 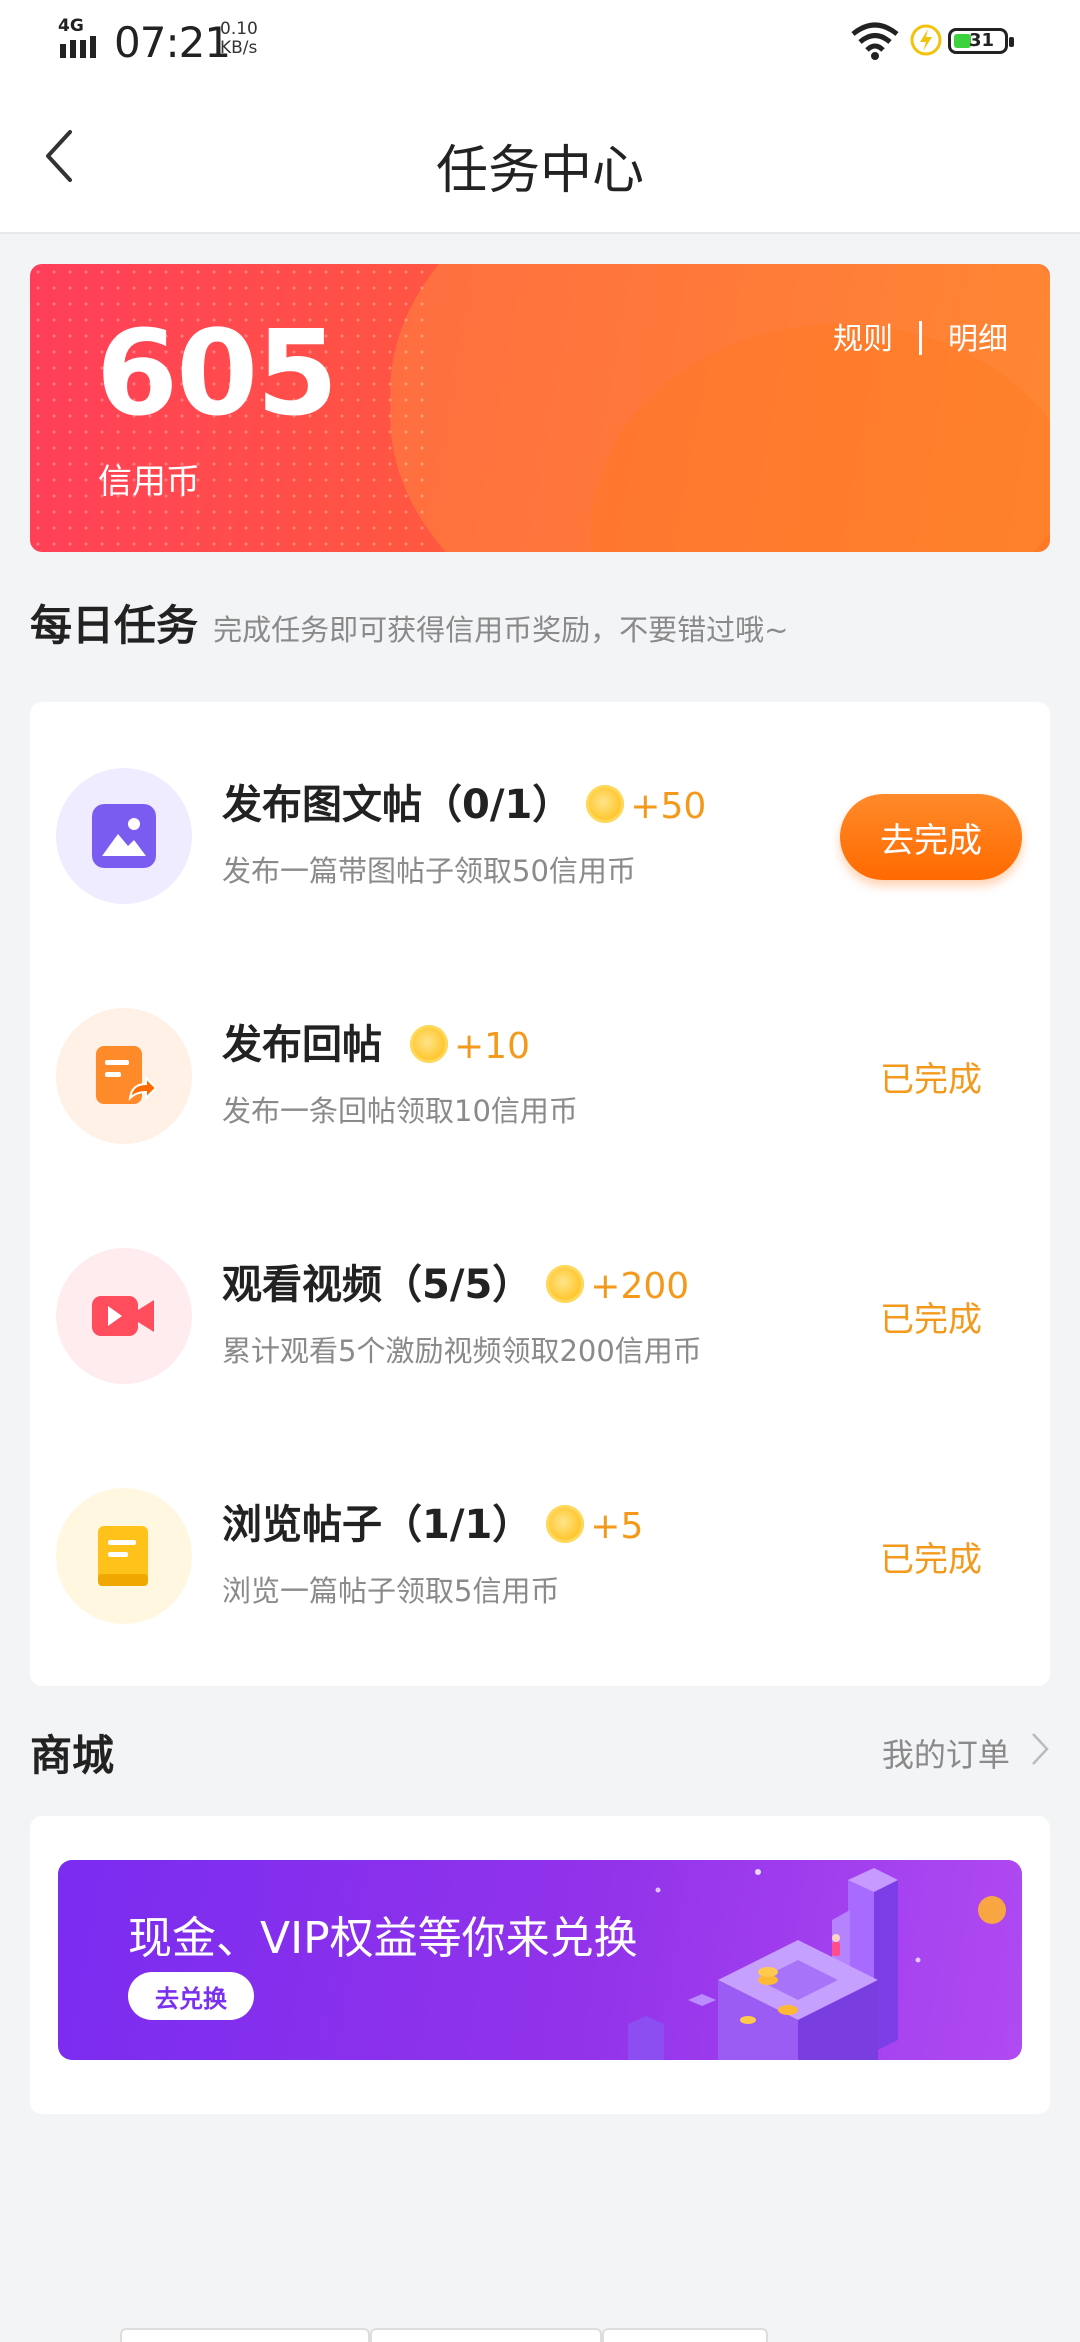 What do you see at coordinates (149, 482) in the screenshot?
I see `credit-unit-label: 信用币` at bounding box center [149, 482].